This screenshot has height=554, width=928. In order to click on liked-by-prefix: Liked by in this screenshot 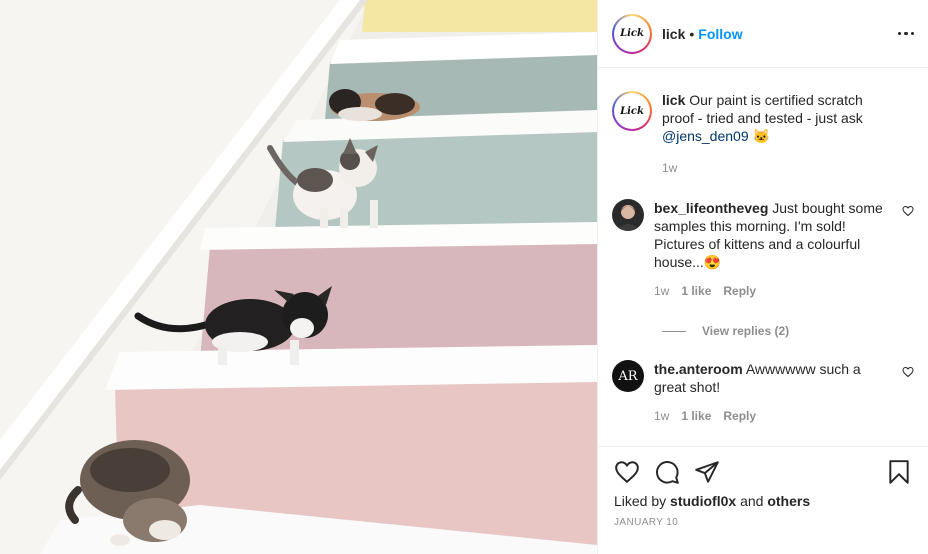, I will do `click(640, 501)`.